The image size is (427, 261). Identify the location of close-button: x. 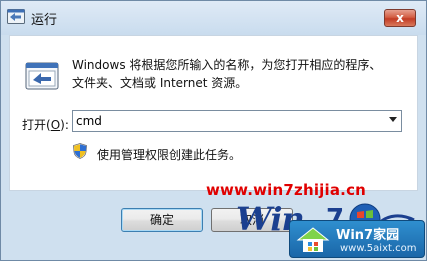
(400, 18).